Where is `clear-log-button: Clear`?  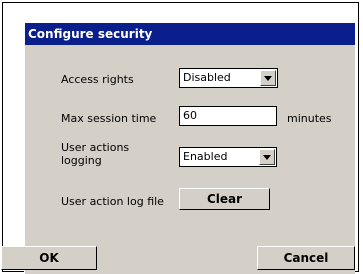
clear-log-button: Clear is located at coordinates (224, 199).